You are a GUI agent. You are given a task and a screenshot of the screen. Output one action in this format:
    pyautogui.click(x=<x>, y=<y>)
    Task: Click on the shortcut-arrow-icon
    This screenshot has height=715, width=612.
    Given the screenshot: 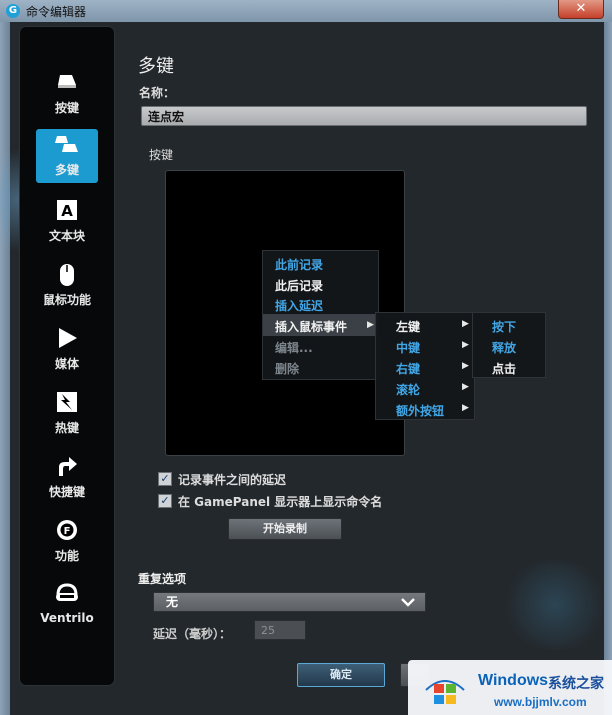 What is the action you would take?
    pyautogui.click(x=67, y=466)
    